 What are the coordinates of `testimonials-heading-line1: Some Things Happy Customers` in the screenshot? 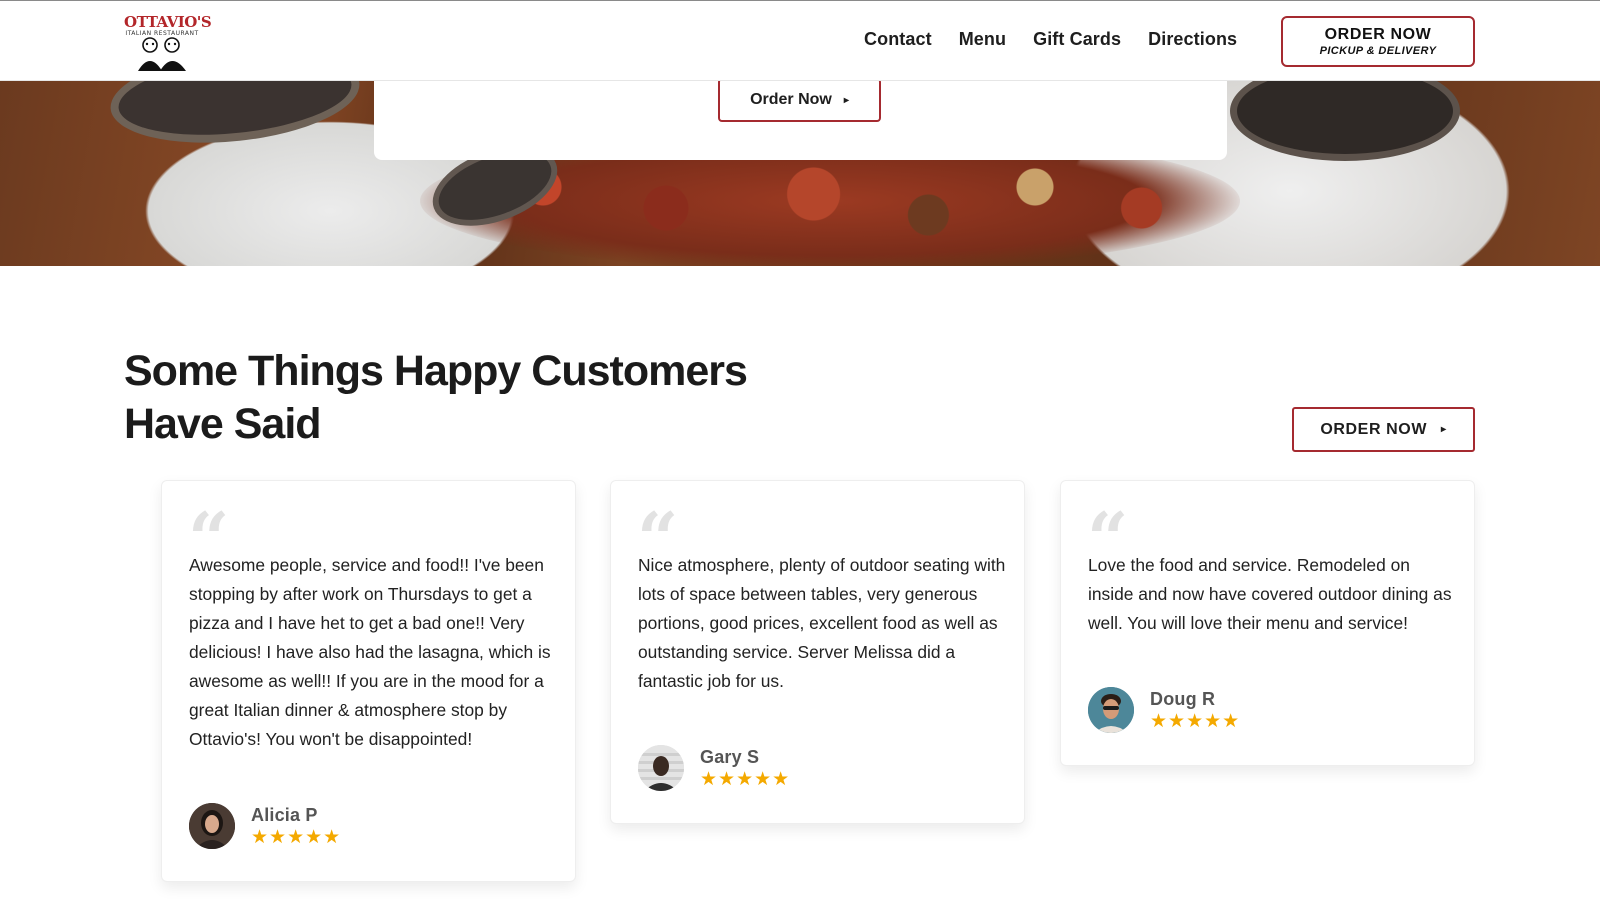 It's located at (436, 371).